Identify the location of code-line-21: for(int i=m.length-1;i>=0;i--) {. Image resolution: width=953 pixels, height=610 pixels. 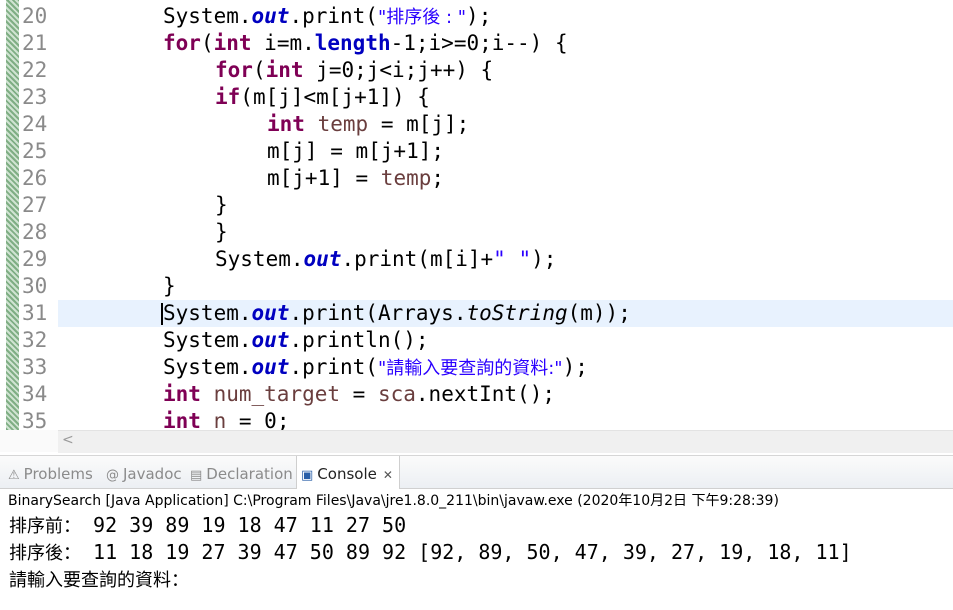
(505, 43).